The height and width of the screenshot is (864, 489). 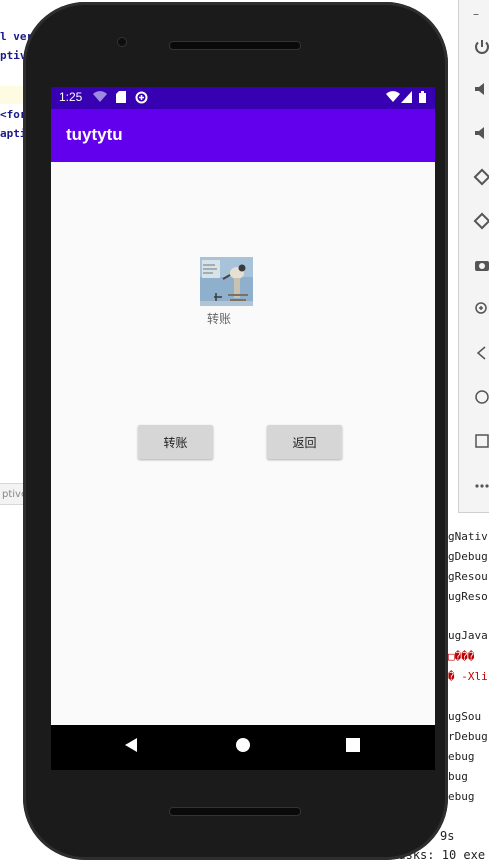 What do you see at coordinates (481, 354) in the screenshot?
I see `back-icon` at bounding box center [481, 354].